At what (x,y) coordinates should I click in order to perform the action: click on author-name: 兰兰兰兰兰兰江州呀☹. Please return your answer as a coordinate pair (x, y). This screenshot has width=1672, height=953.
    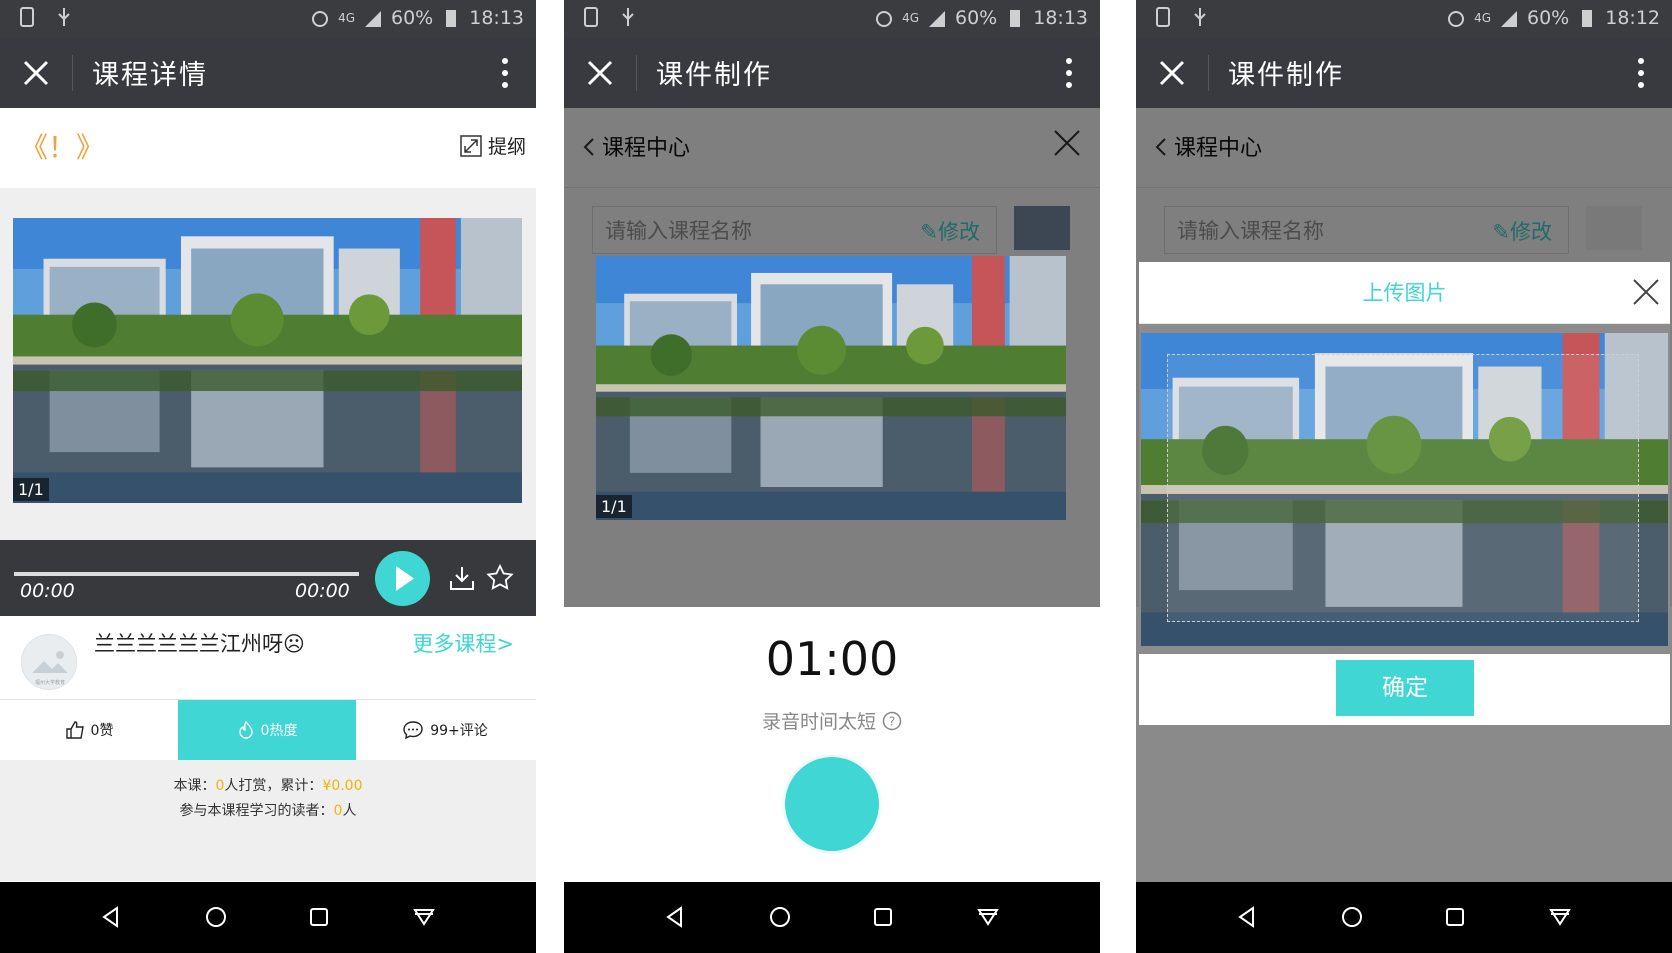
    Looking at the image, I should click on (199, 644).